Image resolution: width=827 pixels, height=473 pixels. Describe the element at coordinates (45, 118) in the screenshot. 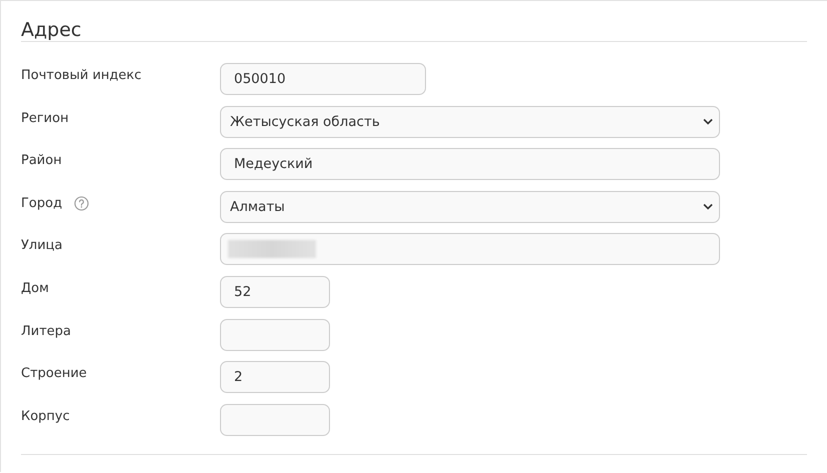

I see `field-label: Регион` at that location.